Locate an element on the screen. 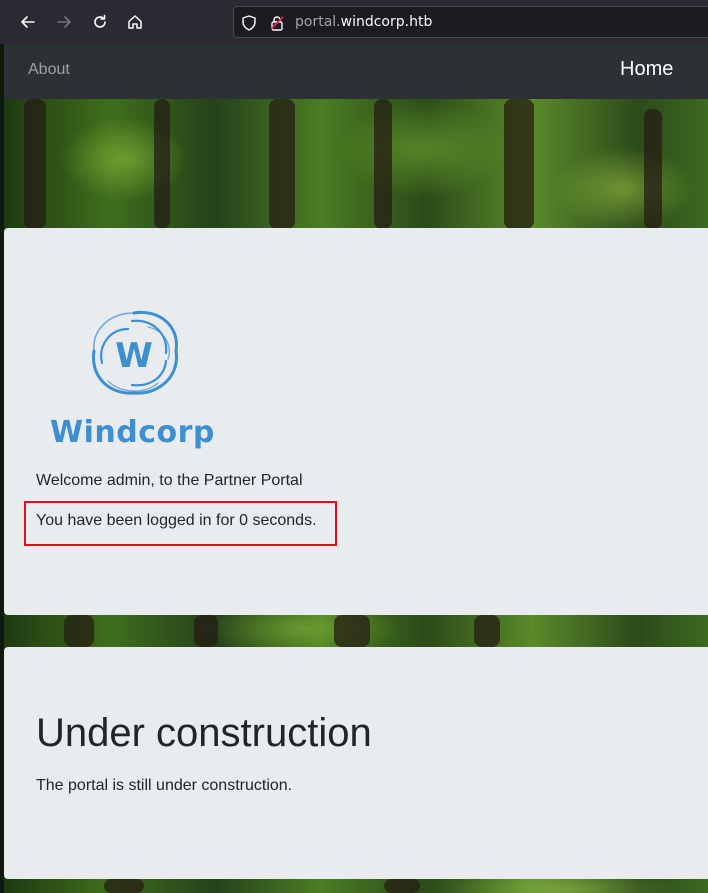 The width and height of the screenshot is (708, 893). nav-link-about: About is located at coordinates (49, 70).